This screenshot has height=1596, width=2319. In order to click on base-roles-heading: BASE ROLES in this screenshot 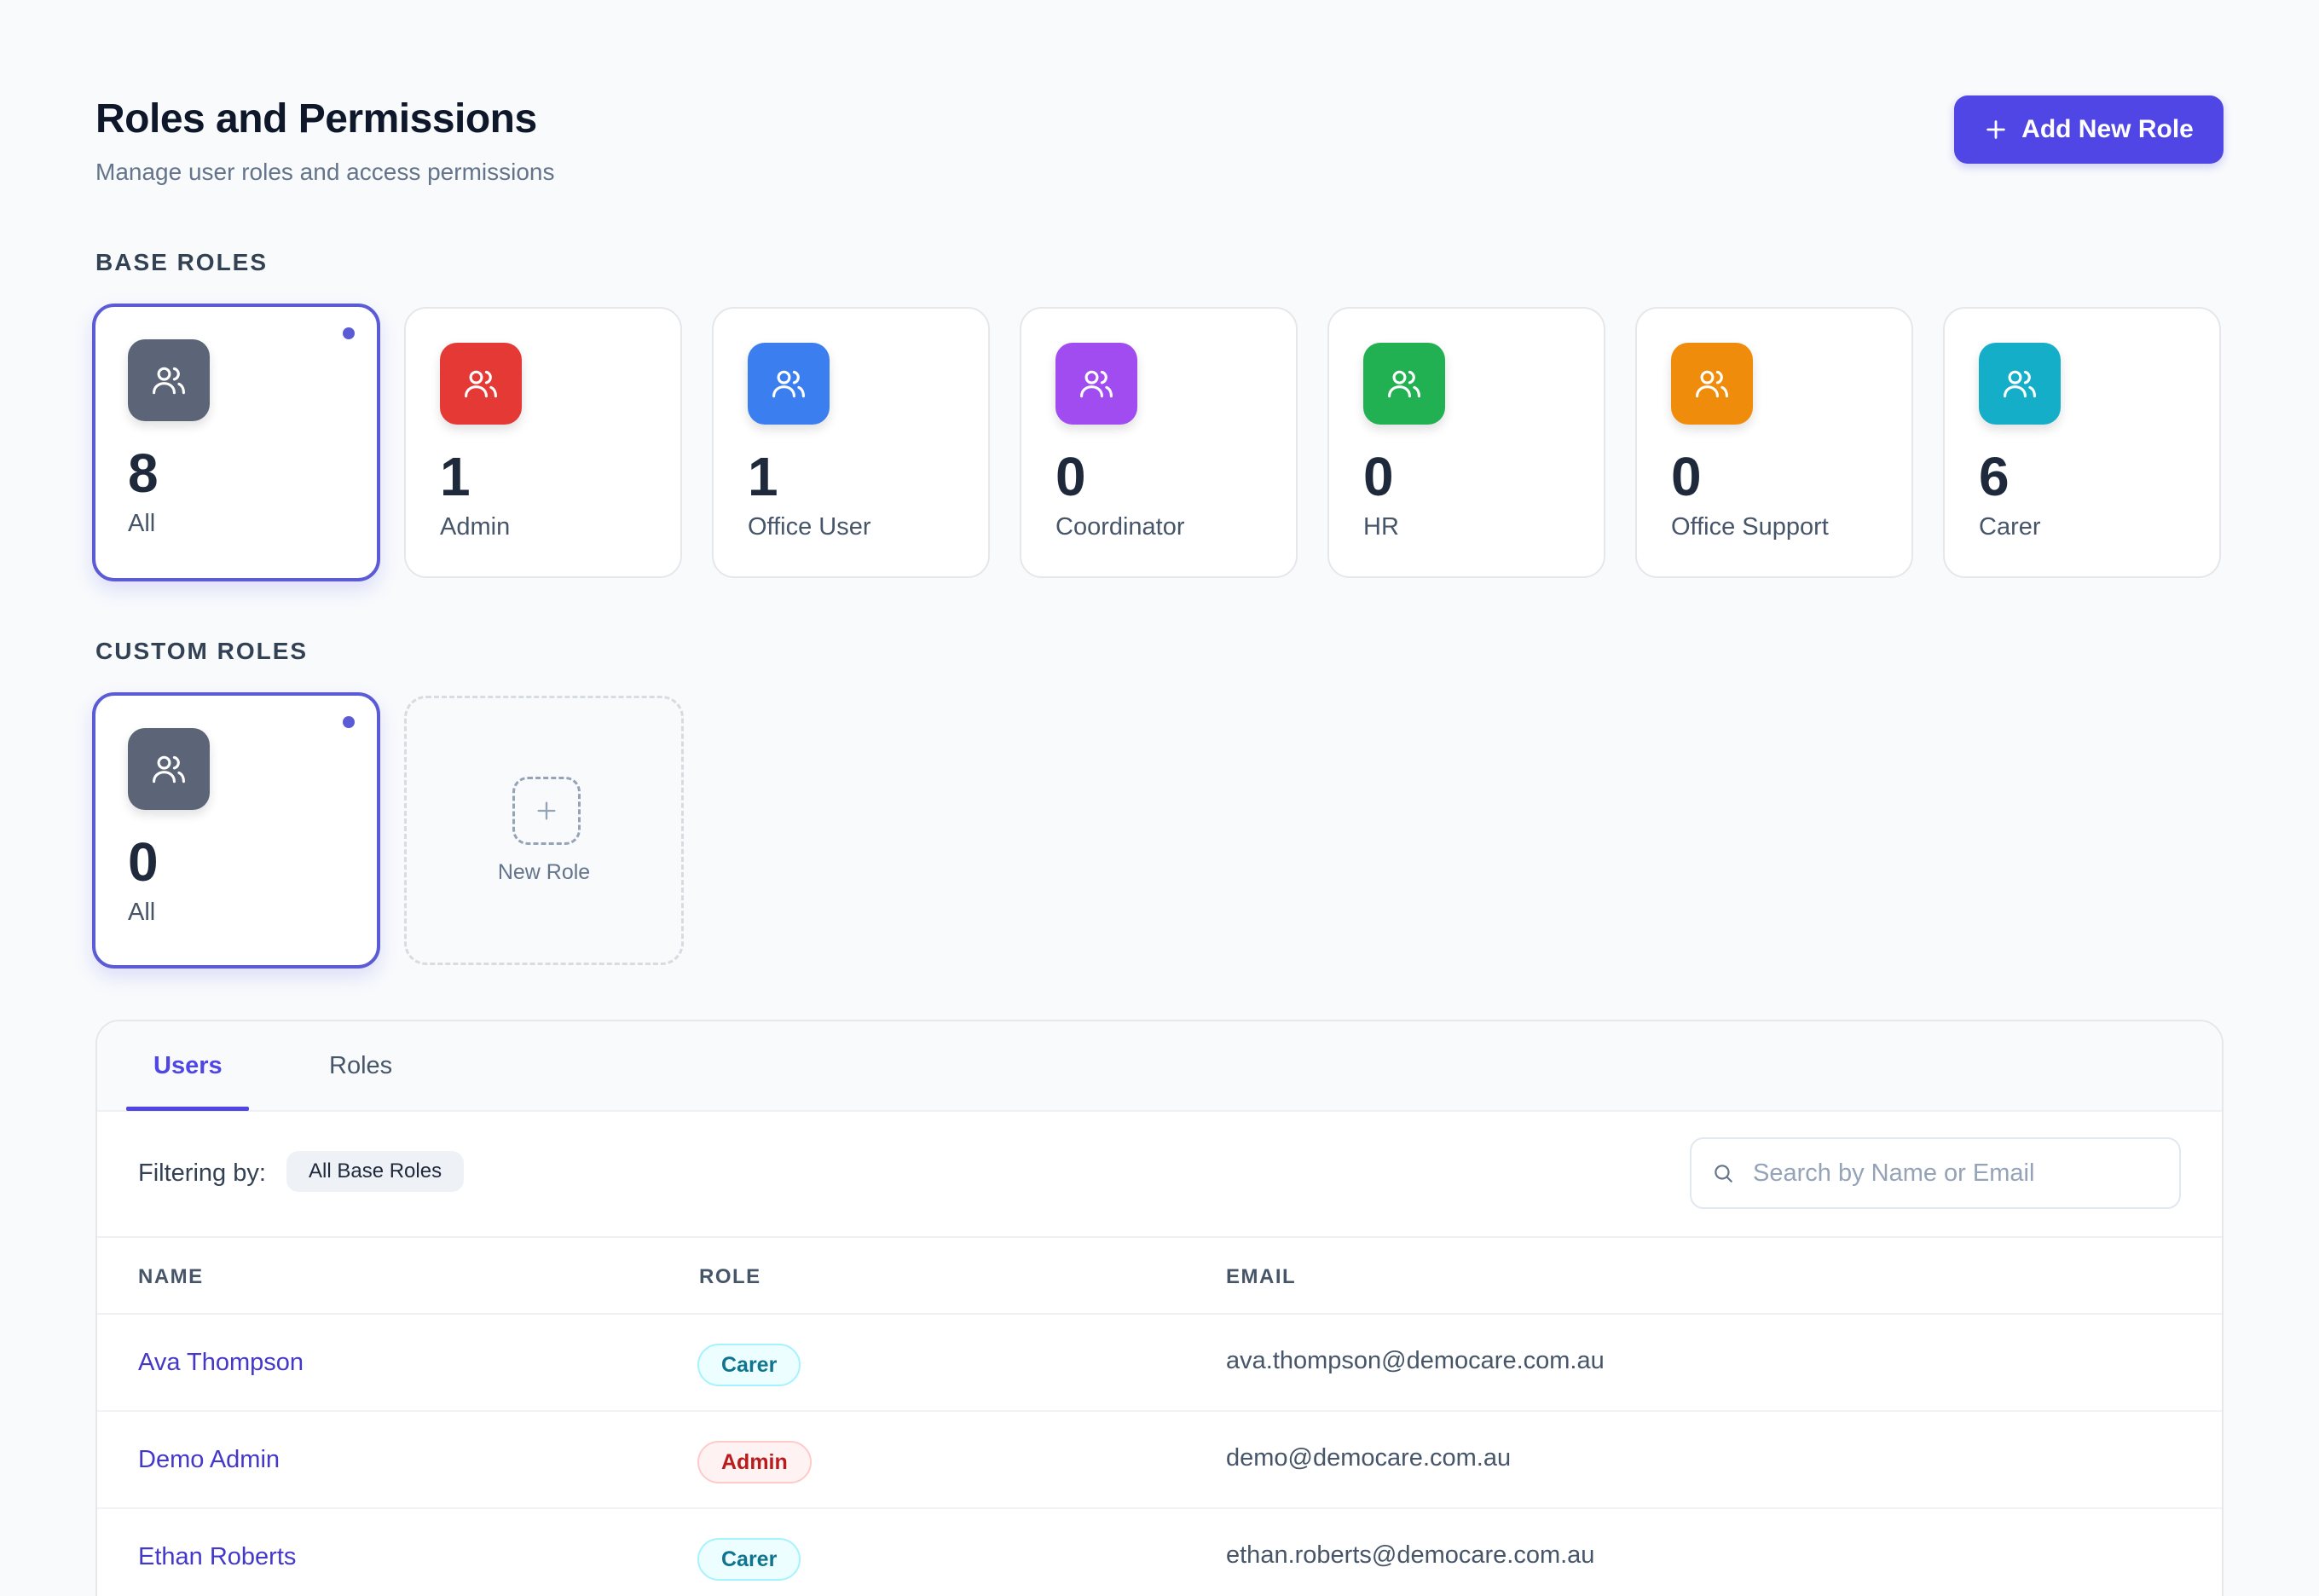, I will do `click(182, 262)`.